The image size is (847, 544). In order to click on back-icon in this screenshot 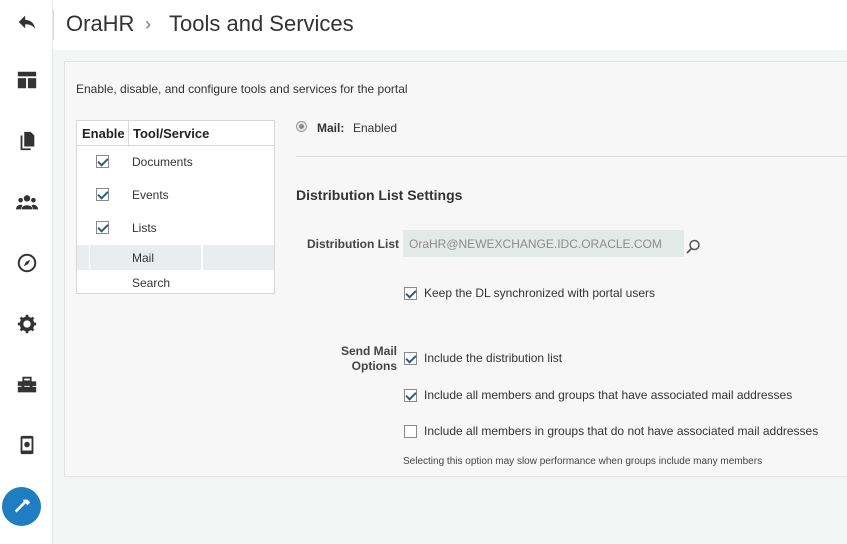, I will do `click(26, 22)`.